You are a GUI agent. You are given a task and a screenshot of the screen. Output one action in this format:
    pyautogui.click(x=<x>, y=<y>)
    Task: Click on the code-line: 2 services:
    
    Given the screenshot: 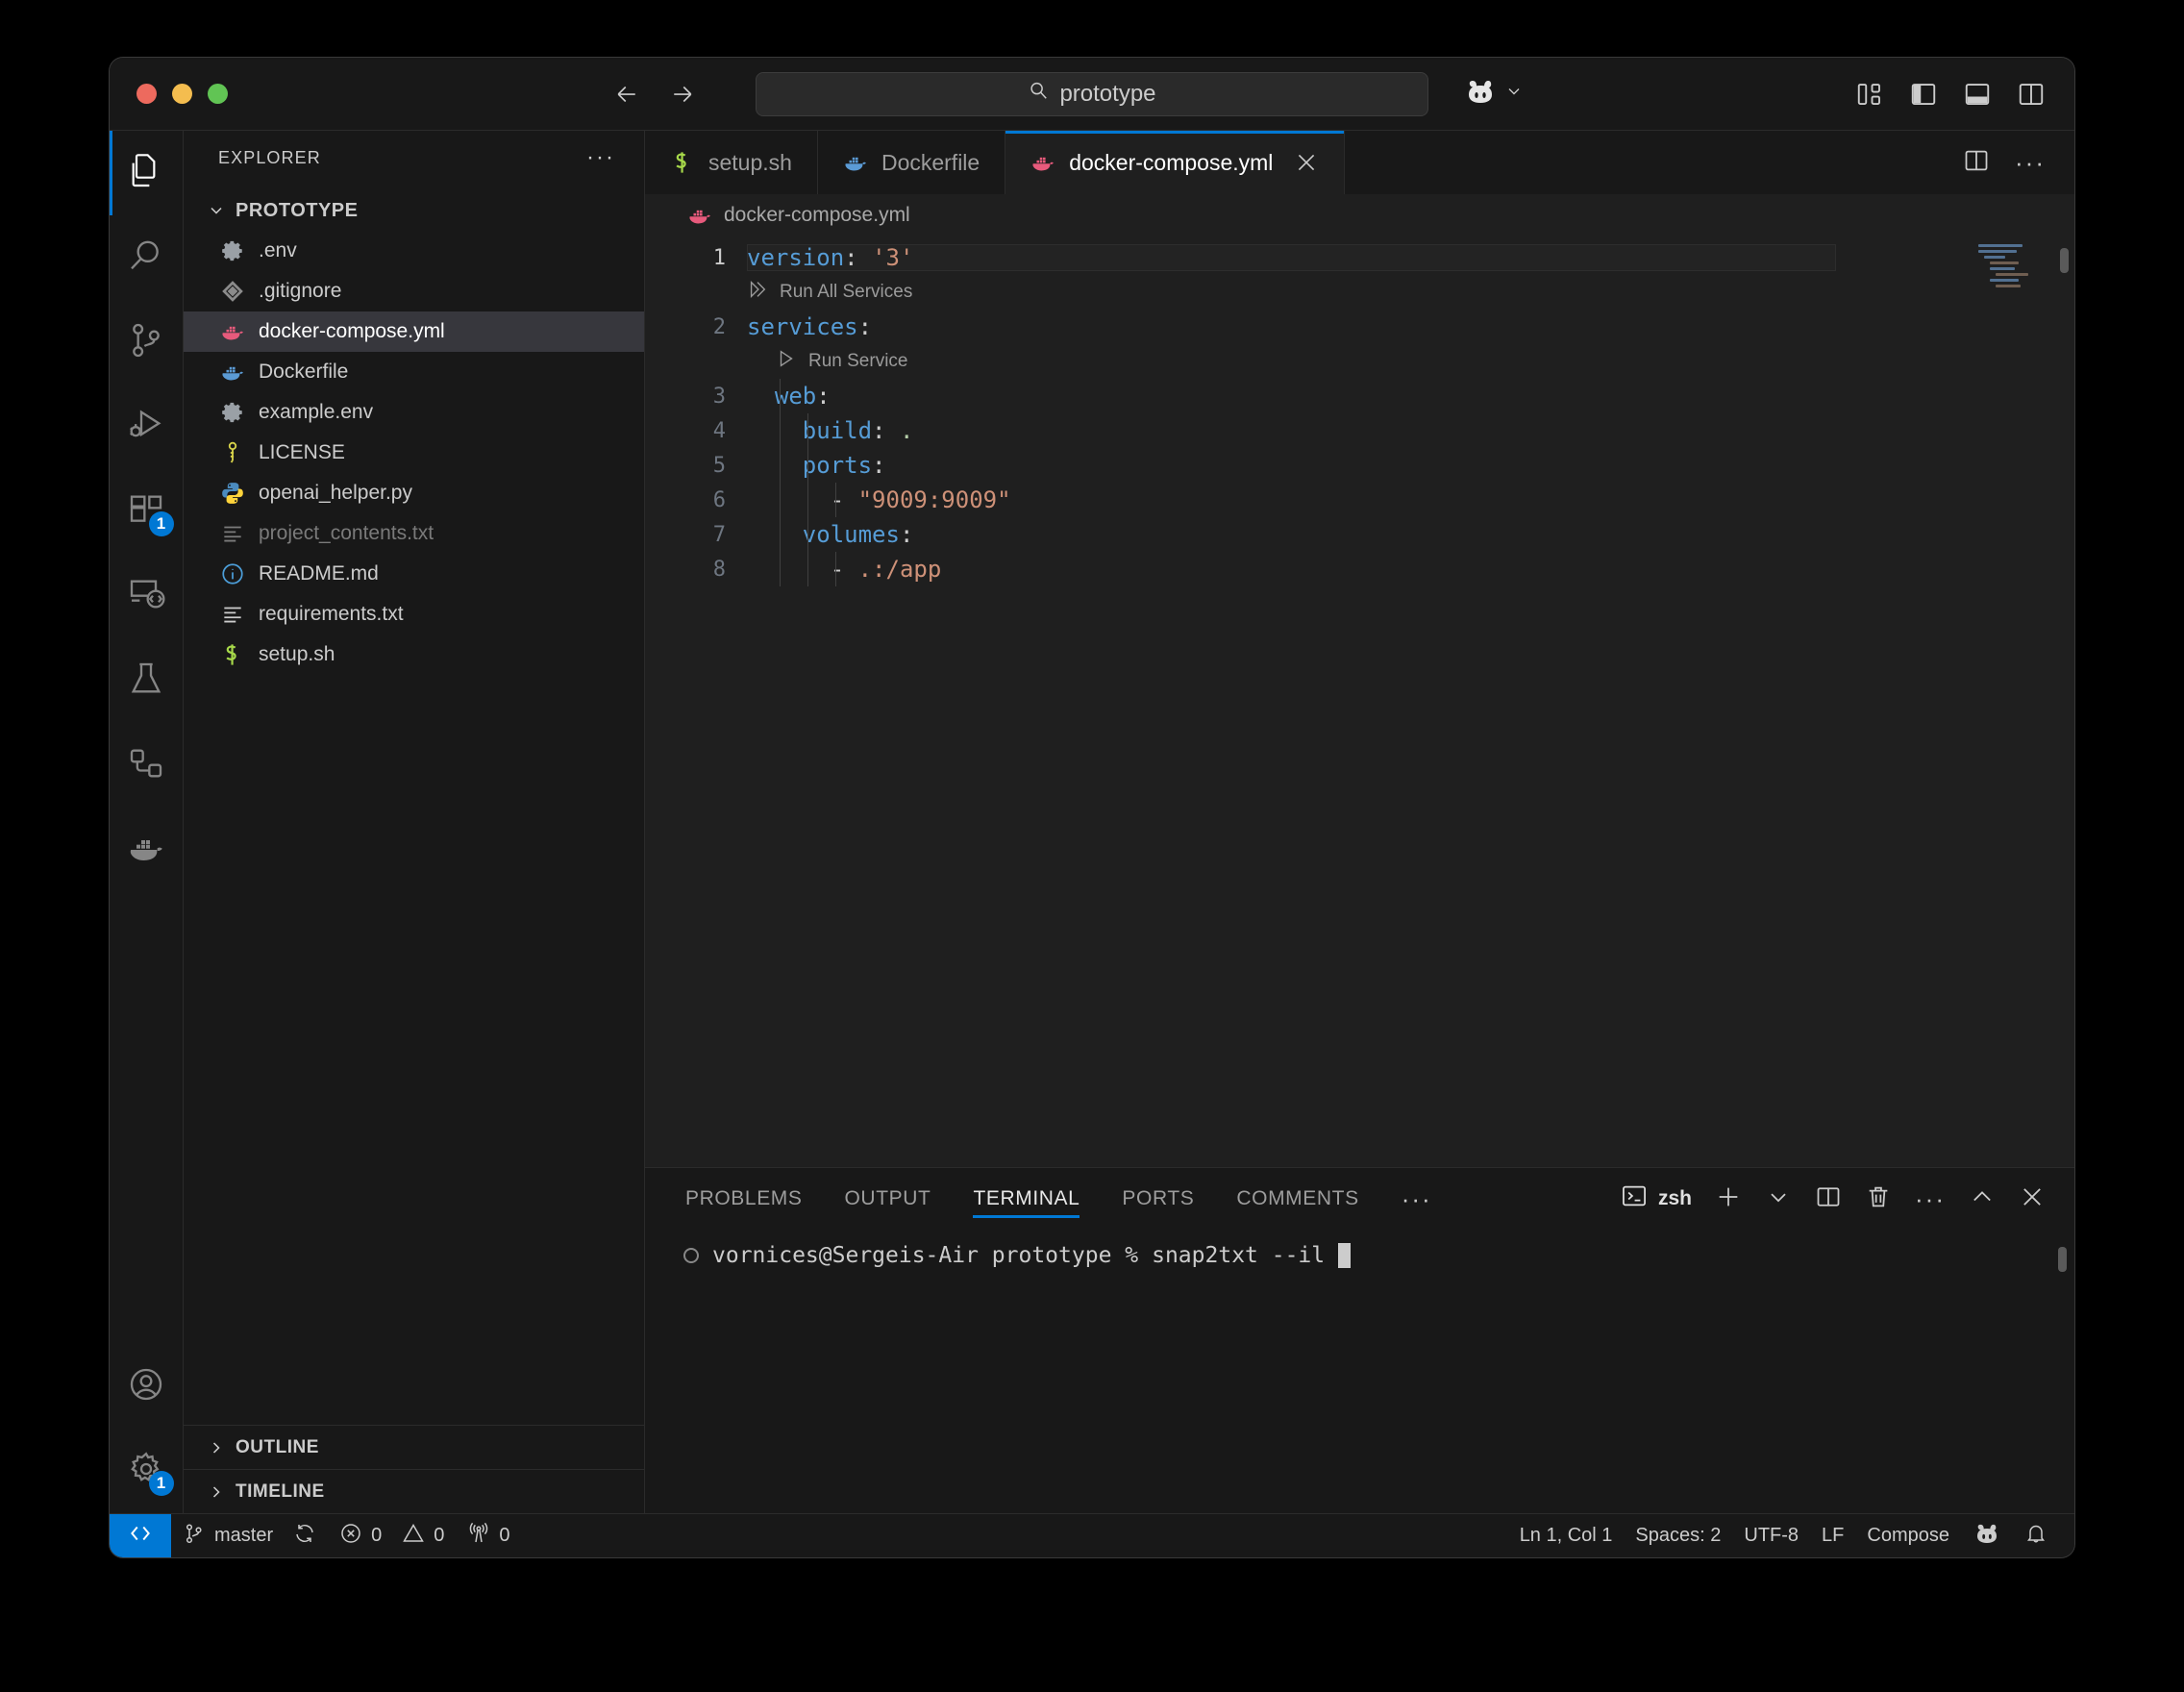 What is the action you would take?
    pyautogui.click(x=1359, y=327)
    